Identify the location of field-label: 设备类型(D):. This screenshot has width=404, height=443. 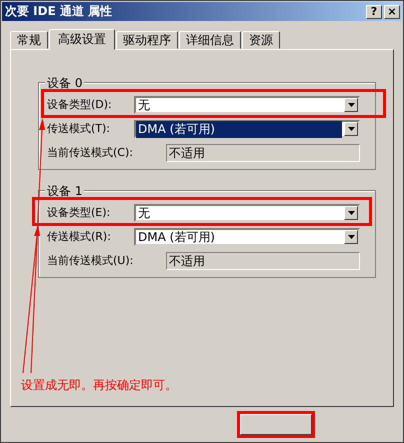
(80, 105).